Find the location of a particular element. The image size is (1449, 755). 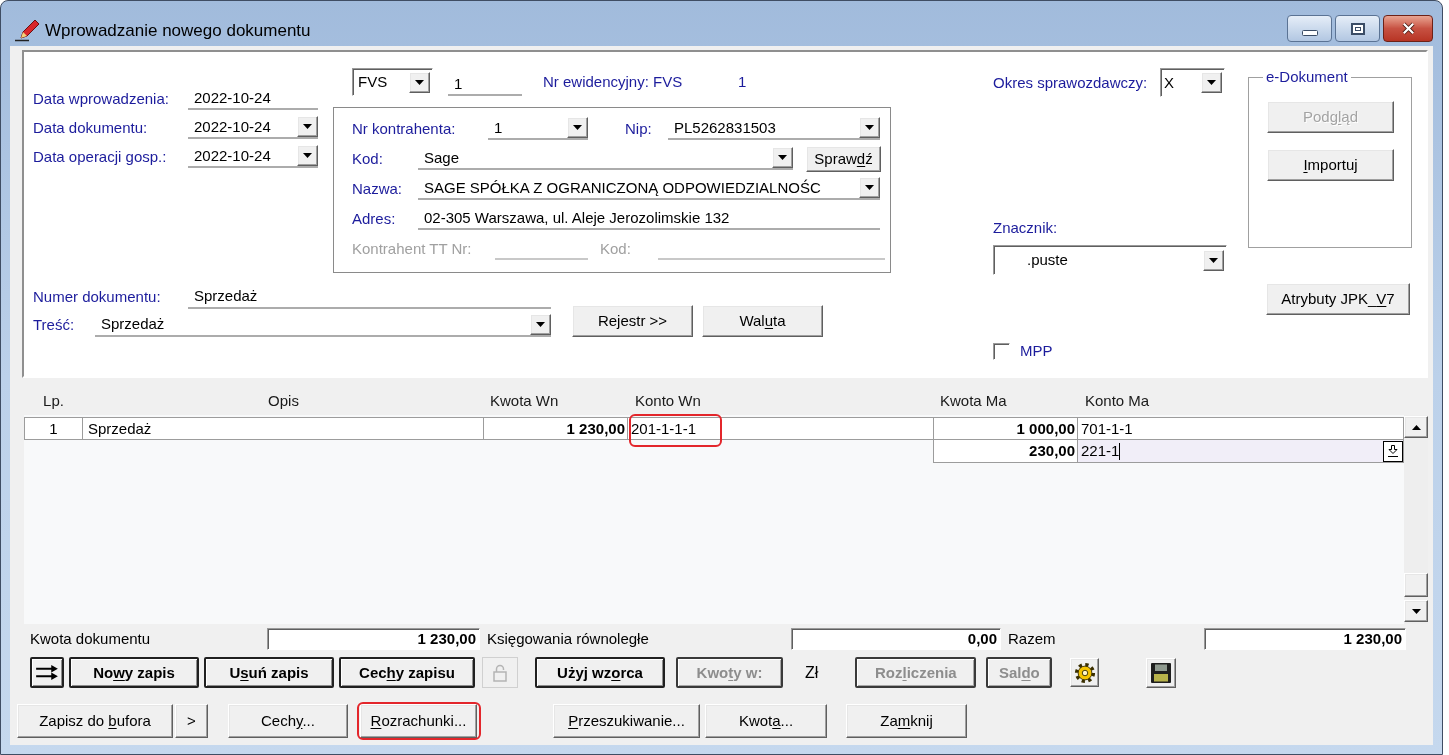

scroll-down-button is located at coordinates (1416, 611).